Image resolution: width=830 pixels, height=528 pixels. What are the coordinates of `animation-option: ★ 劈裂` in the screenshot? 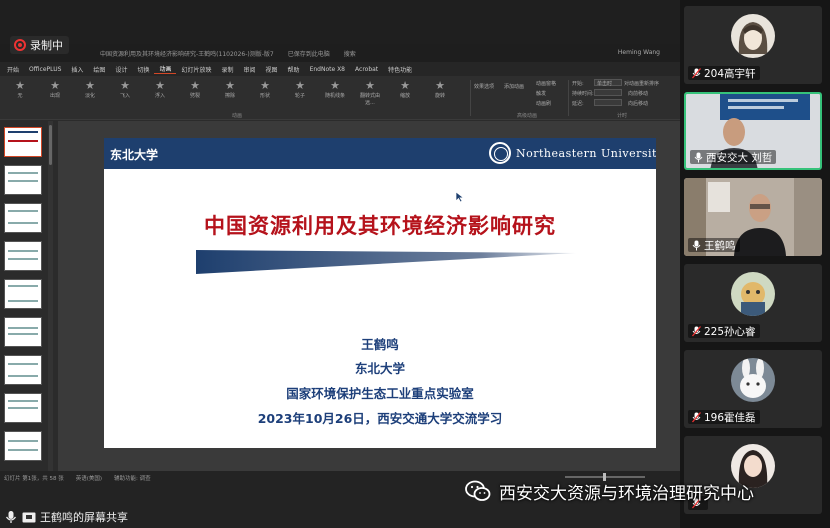 It's located at (195, 90).